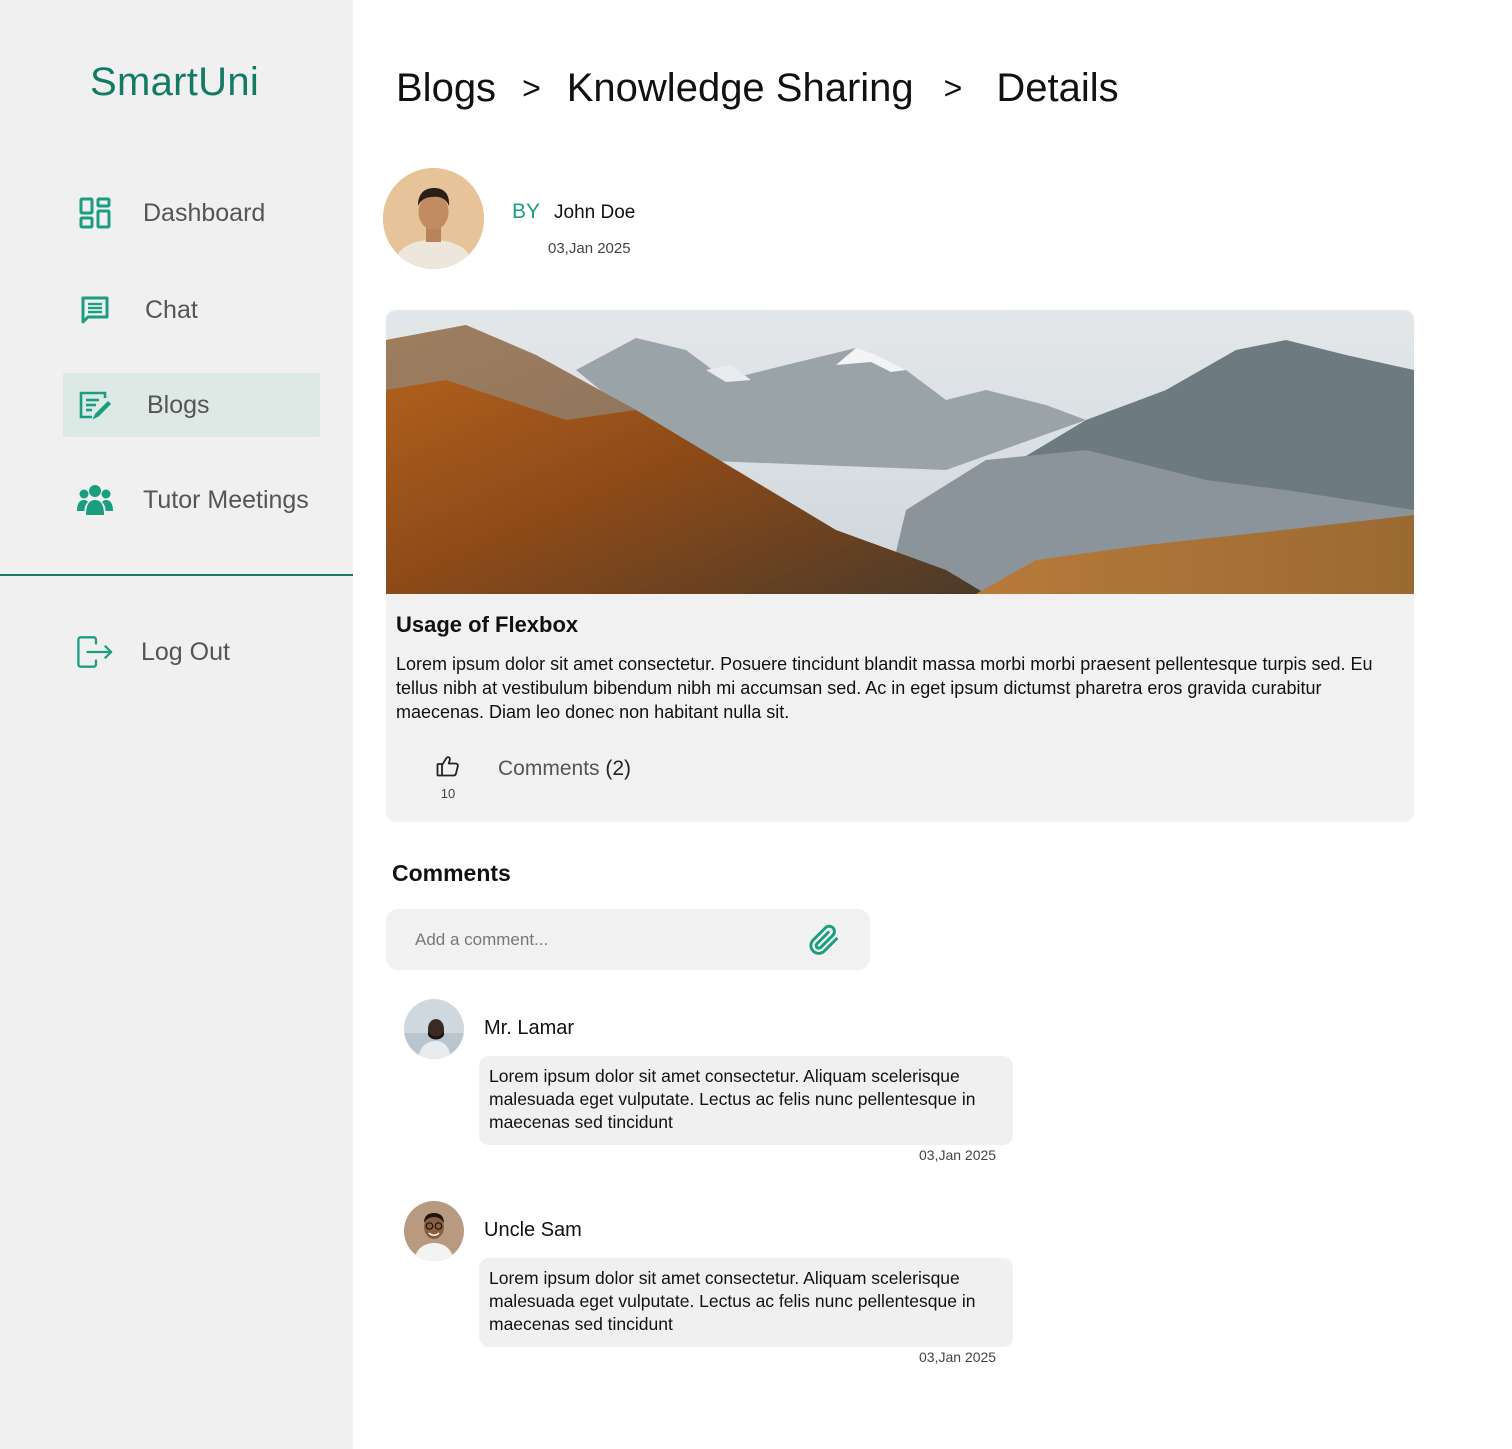 The image size is (1512, 1449). I want to click on logout-label: Log Out, so click(185, 651).